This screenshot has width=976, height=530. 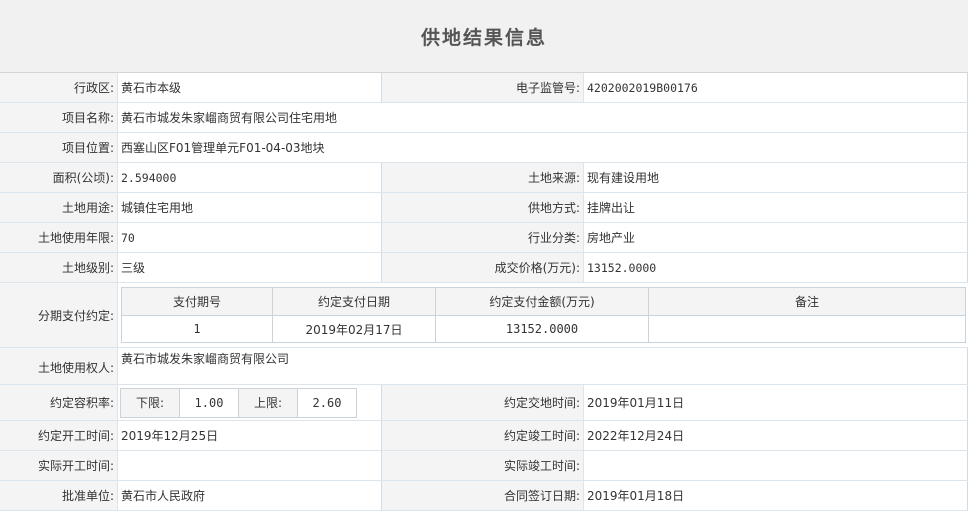 I want to click on actual-start-label: 实际开工时间:, so click(x=59, y=465).